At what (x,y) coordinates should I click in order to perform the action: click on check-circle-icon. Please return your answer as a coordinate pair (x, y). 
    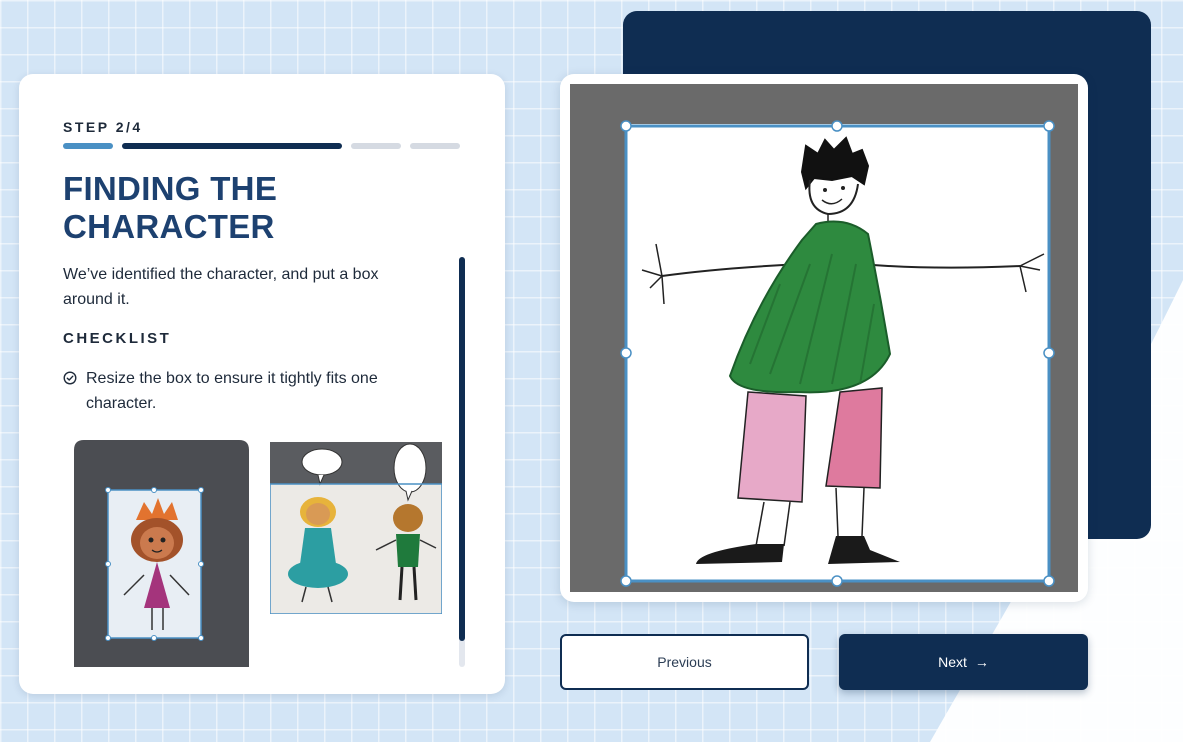
    Looking at the image, I should click on (70, 378).